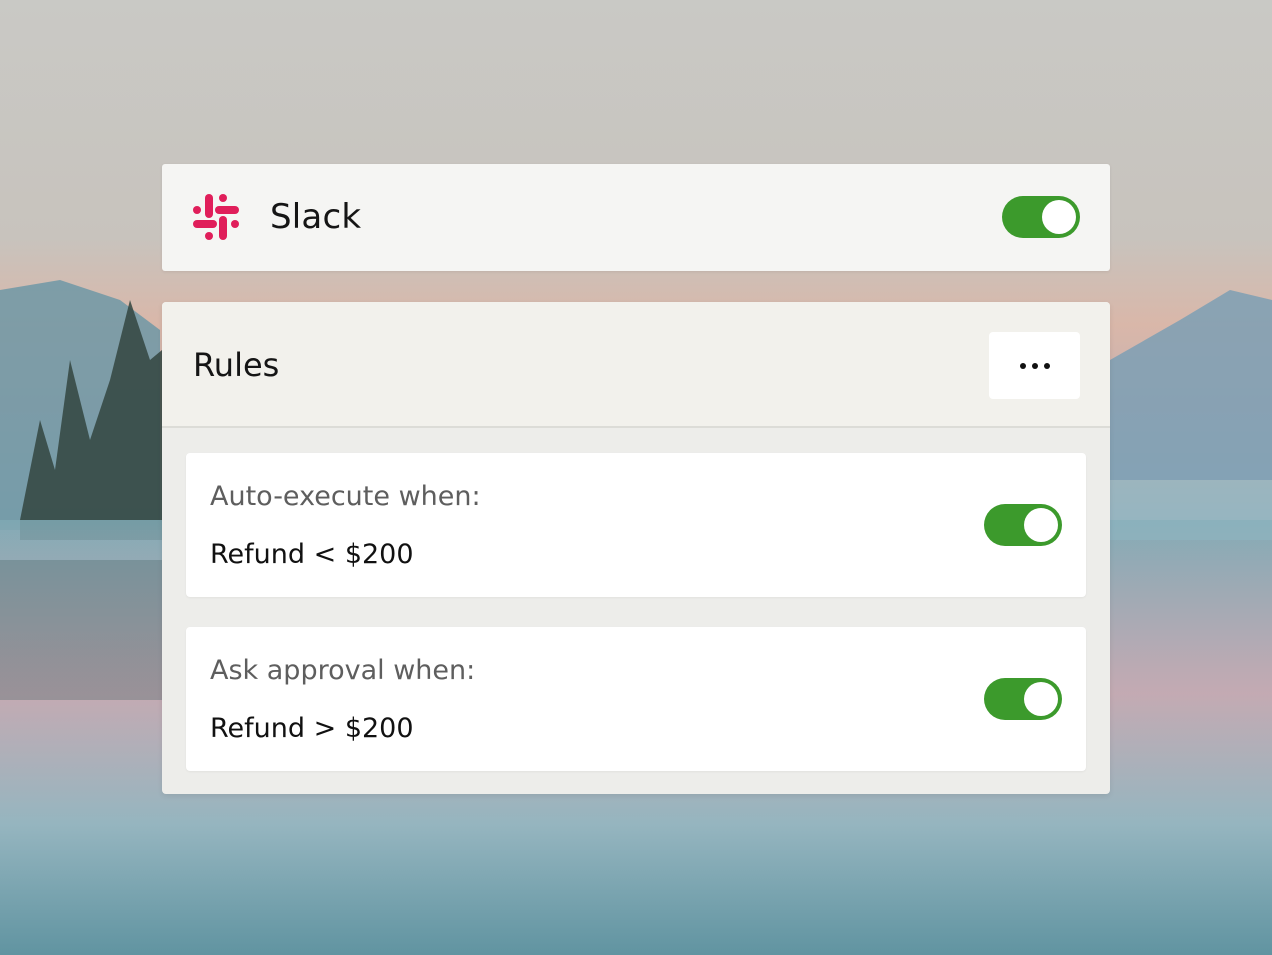 The width and height of the screenshot is (1272, 955). Describe the element at coordinates (636, 365) in the screenshot. I see `rules-header` at that location.